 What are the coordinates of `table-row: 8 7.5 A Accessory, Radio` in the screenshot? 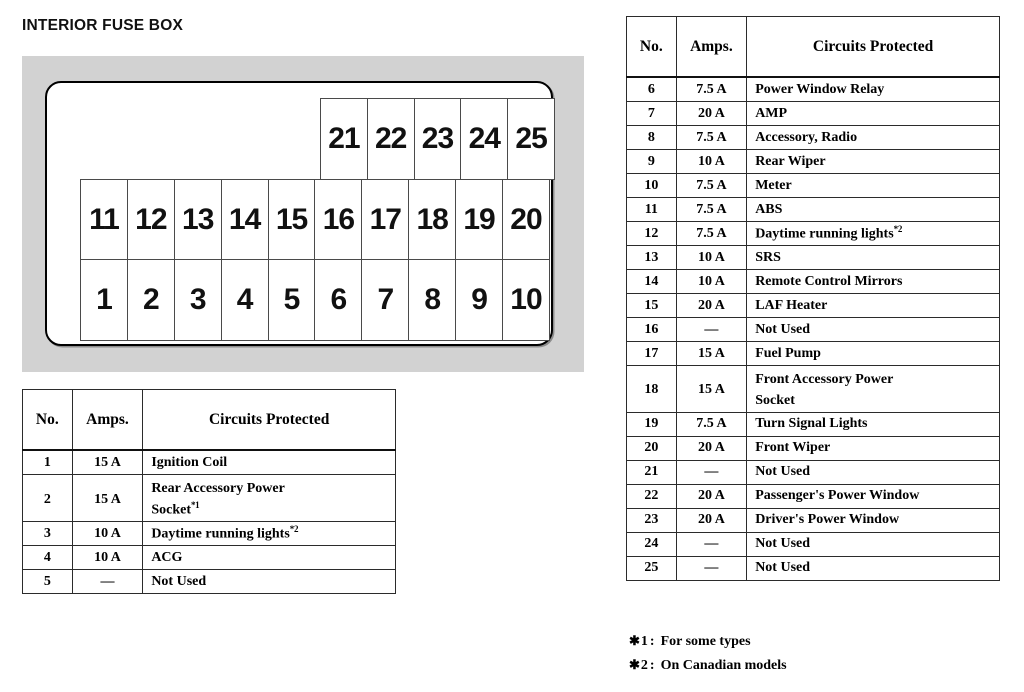 It's located at (813, 137).